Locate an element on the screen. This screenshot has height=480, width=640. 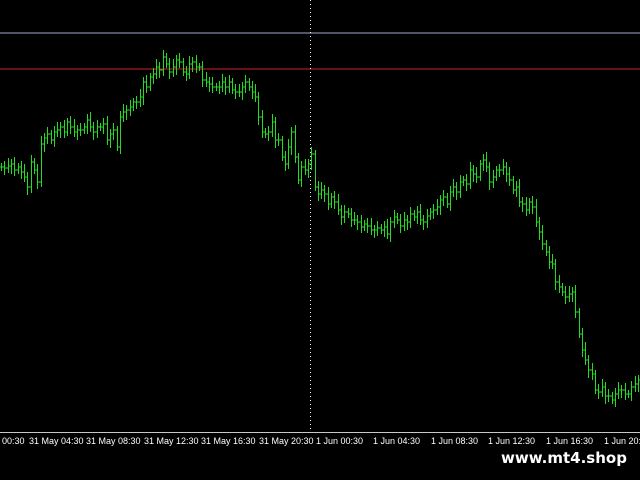
time-tick-label: 31 May 20:30 is located at coordinates (286, 441).